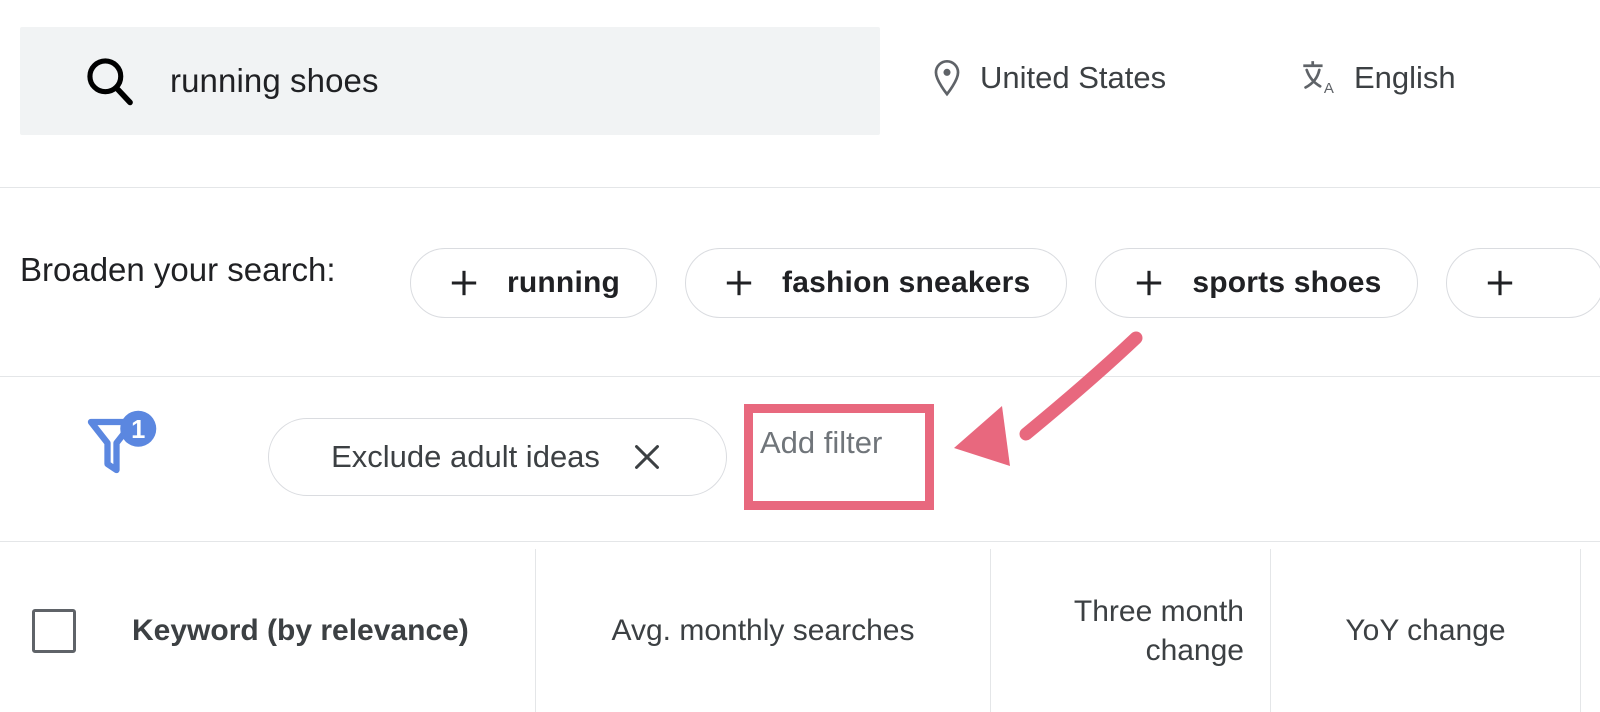 The image size is (1600, 712). What do you see at coordinates (1060, 405) in the screenshot?
I see `annotation-curved-arrow` at bounding box center [1060, 405].